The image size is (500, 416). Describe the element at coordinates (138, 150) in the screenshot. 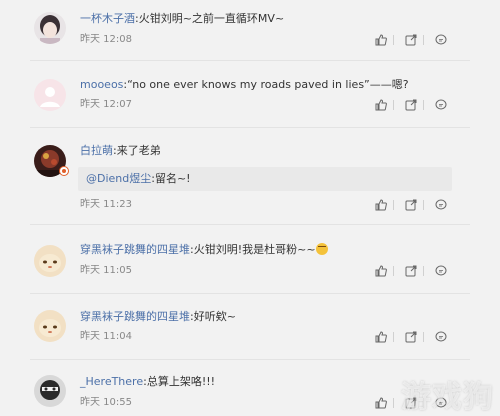

I see `comment-text: 来了老弟` at that location.